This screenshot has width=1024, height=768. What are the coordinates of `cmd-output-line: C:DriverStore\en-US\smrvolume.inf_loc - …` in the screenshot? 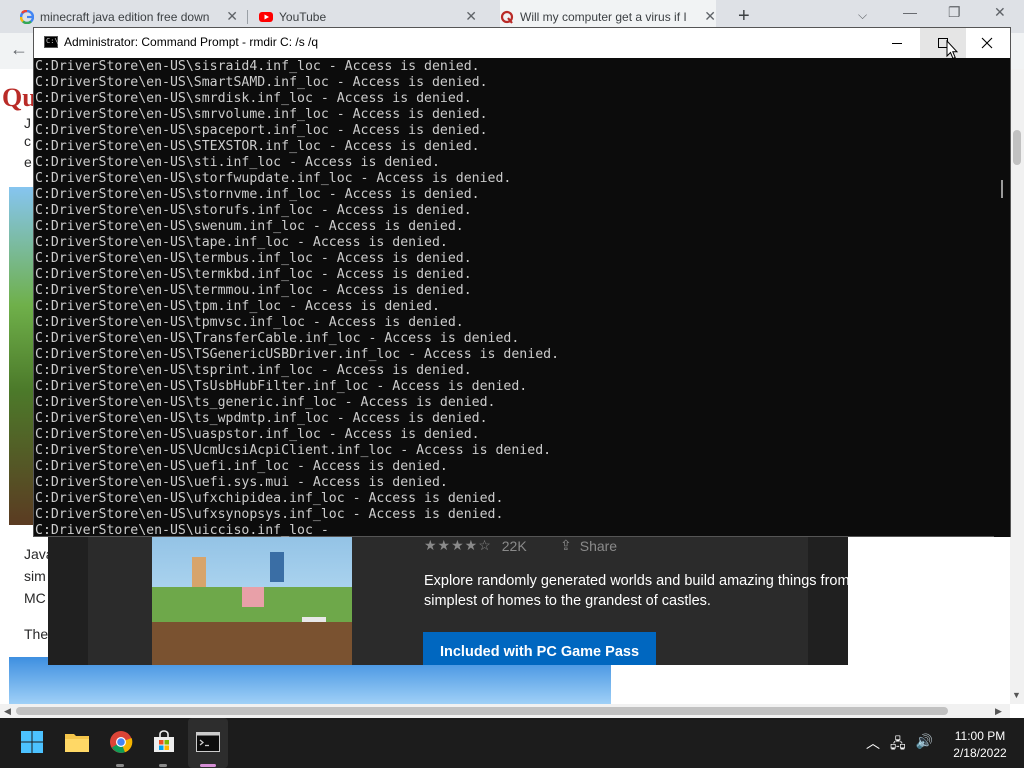 It's located at (261, 114).